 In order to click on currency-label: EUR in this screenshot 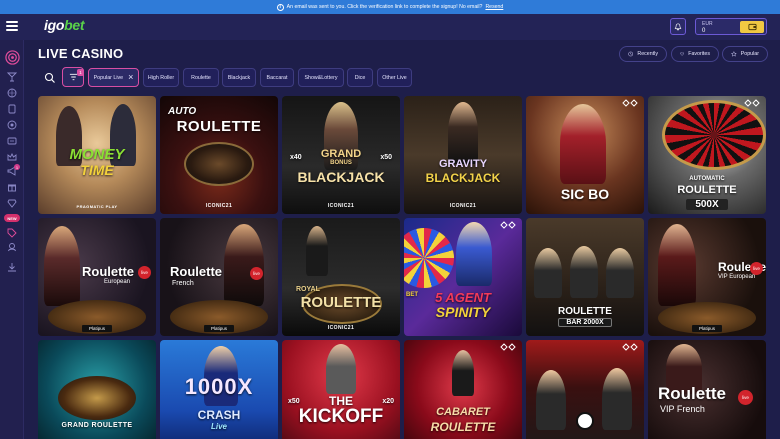, I will do `click(707, 24)`.